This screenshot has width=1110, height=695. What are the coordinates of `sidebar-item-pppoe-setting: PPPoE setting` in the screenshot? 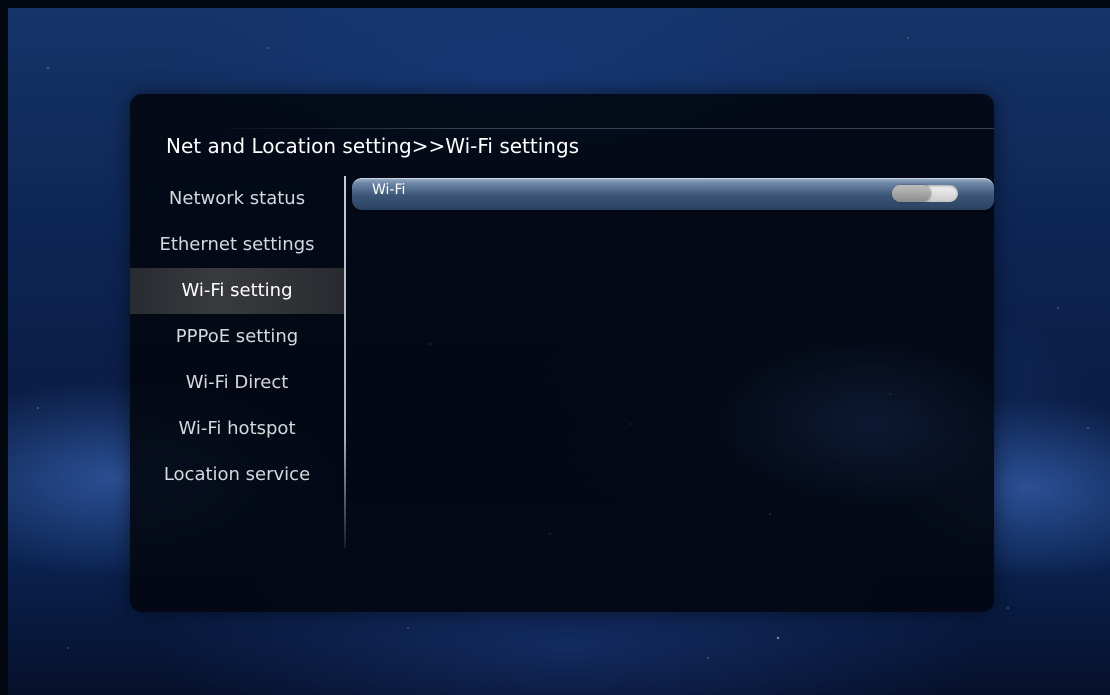 It's located at (237, 337).